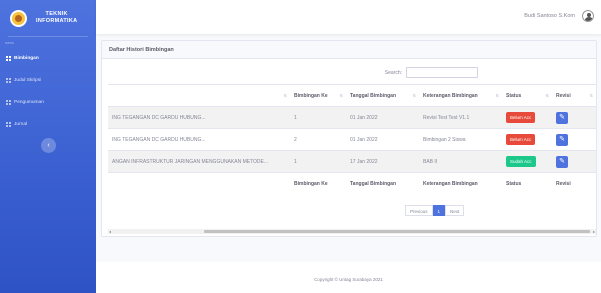  I want to click on cell-keterangan: Bimbingan 2 Siswa, so click(460, 139).